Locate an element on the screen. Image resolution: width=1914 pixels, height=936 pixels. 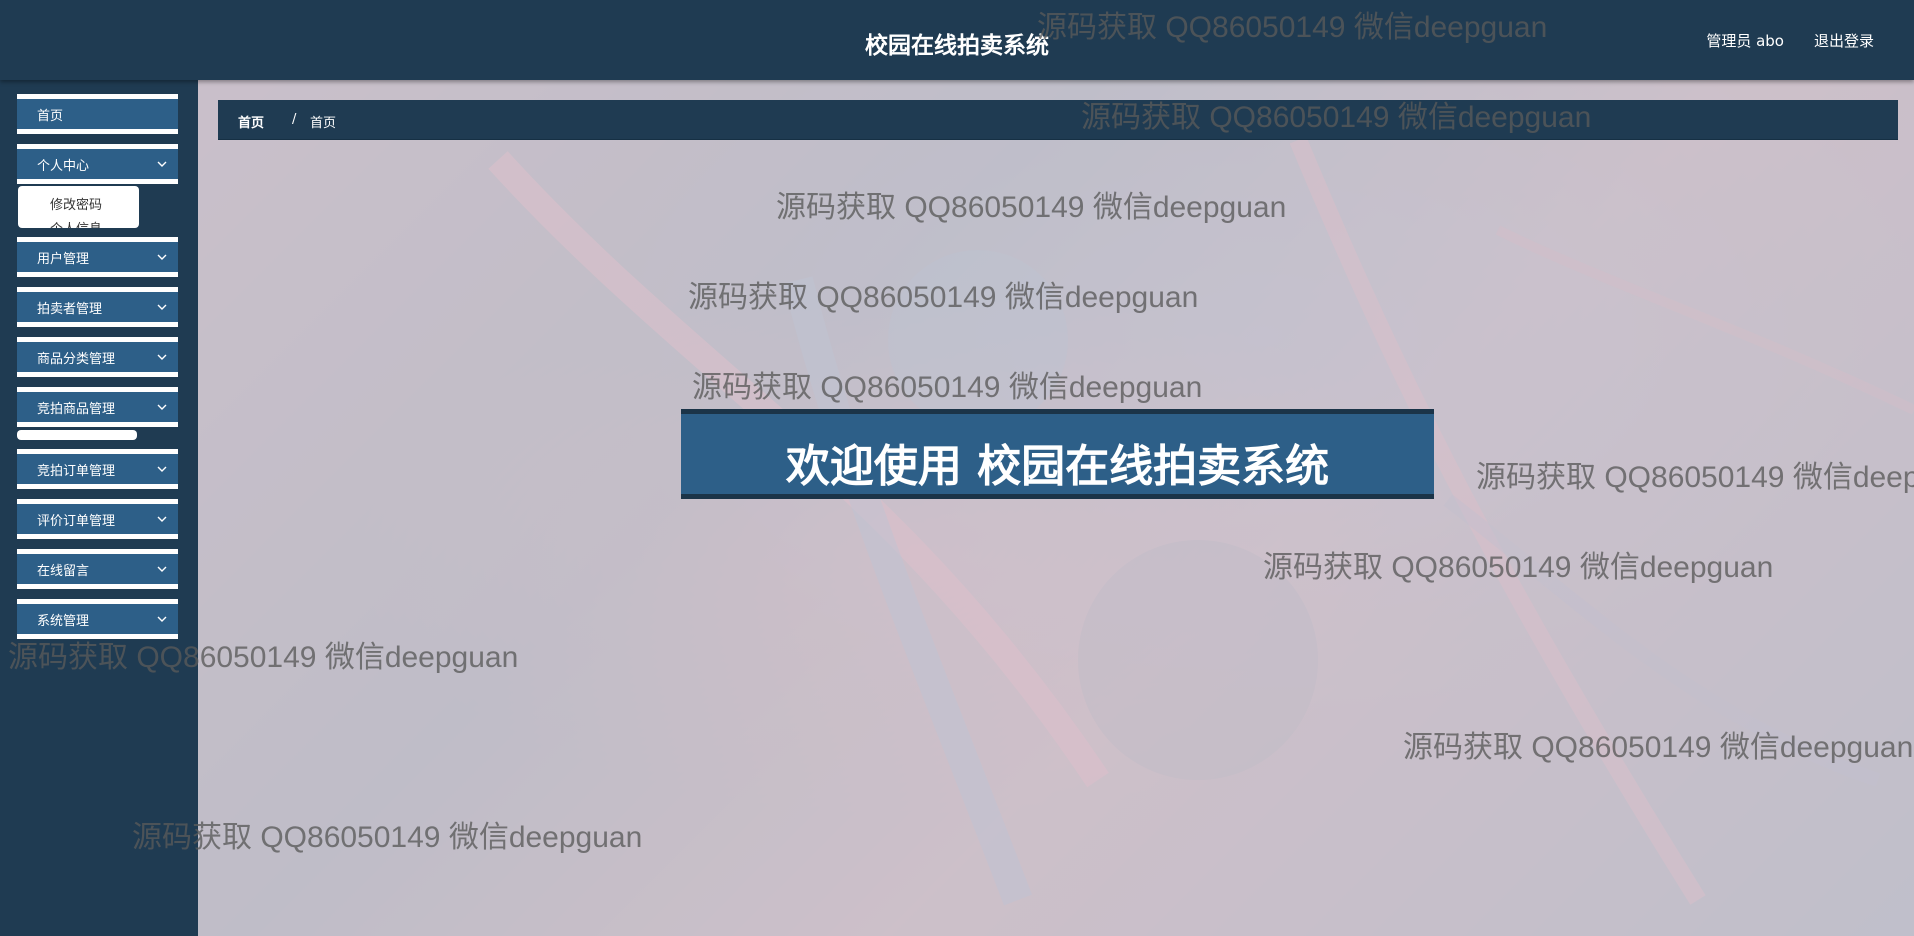
sidebar-item-label: 竞拍订单管理 is located at coordinates (76, 471).